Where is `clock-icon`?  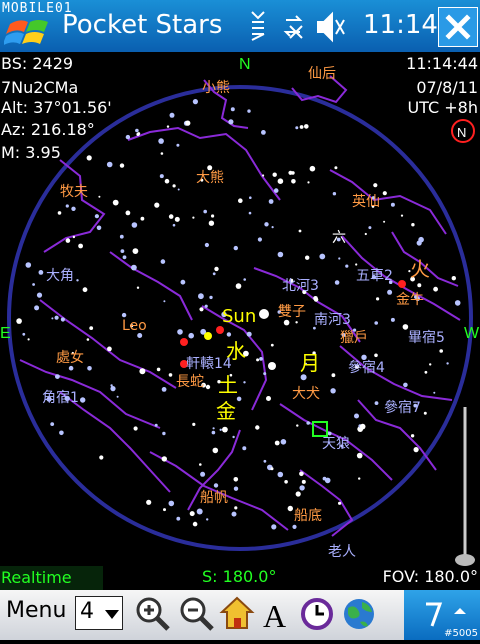 clock-icon is located at coordinates (317, 614).